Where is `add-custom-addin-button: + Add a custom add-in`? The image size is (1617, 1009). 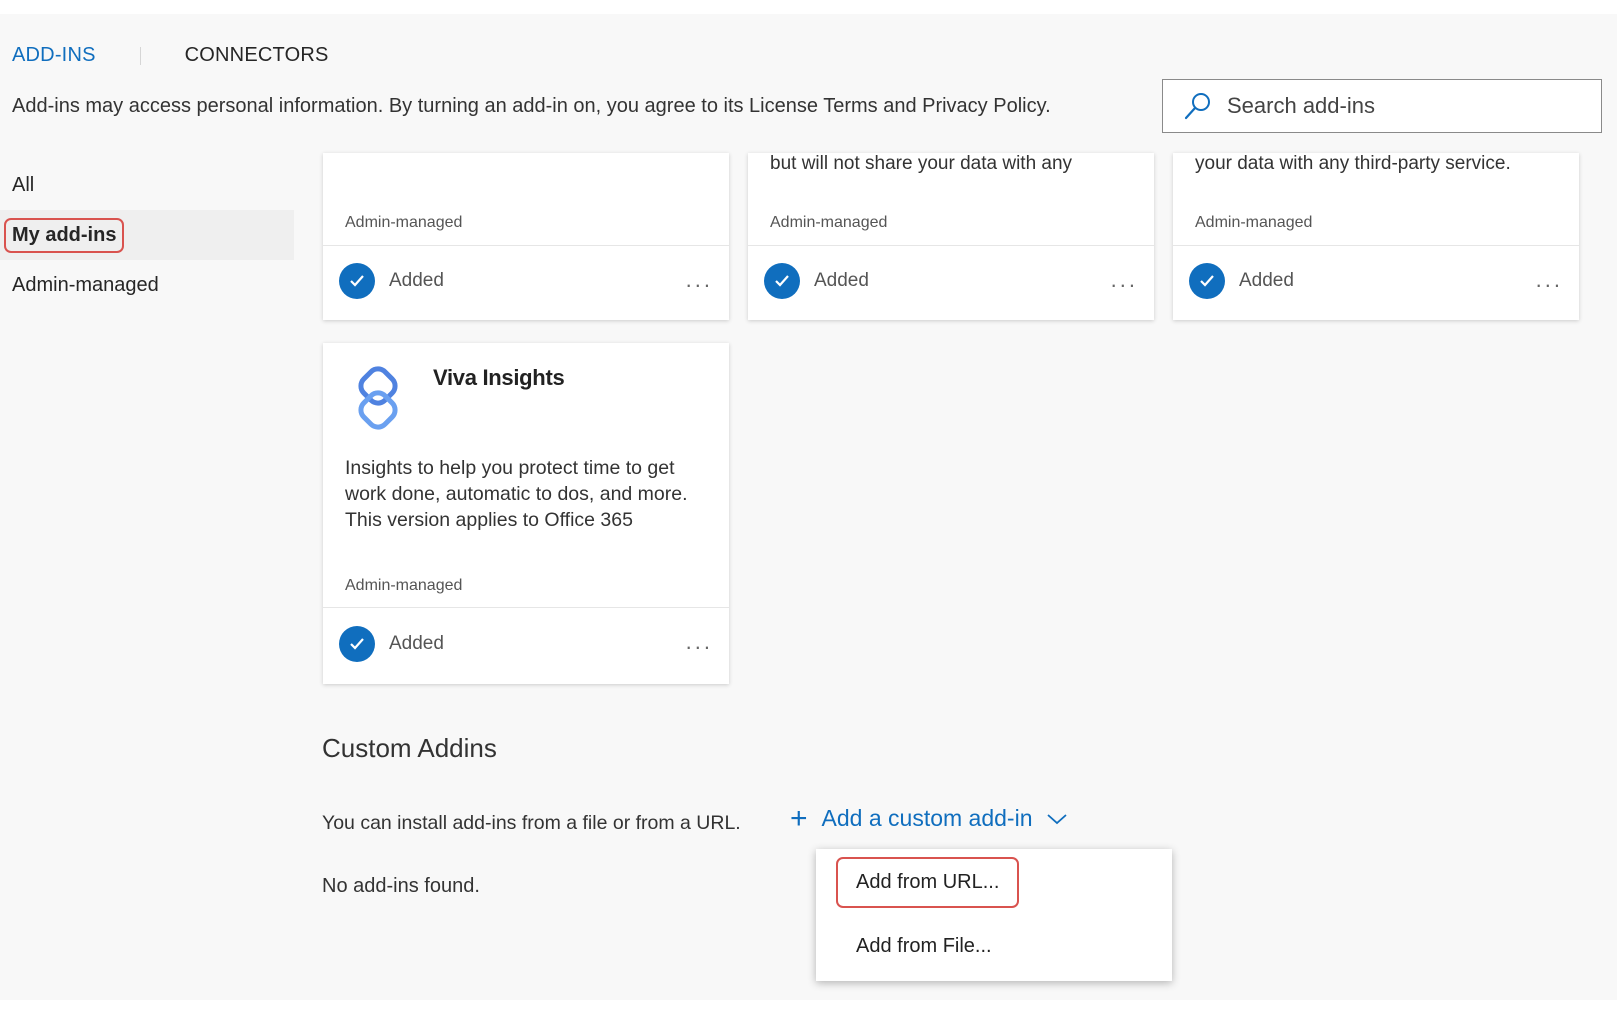 add-custom-addin-button: + Add a custom add-in is located at coordinates (929, 818).